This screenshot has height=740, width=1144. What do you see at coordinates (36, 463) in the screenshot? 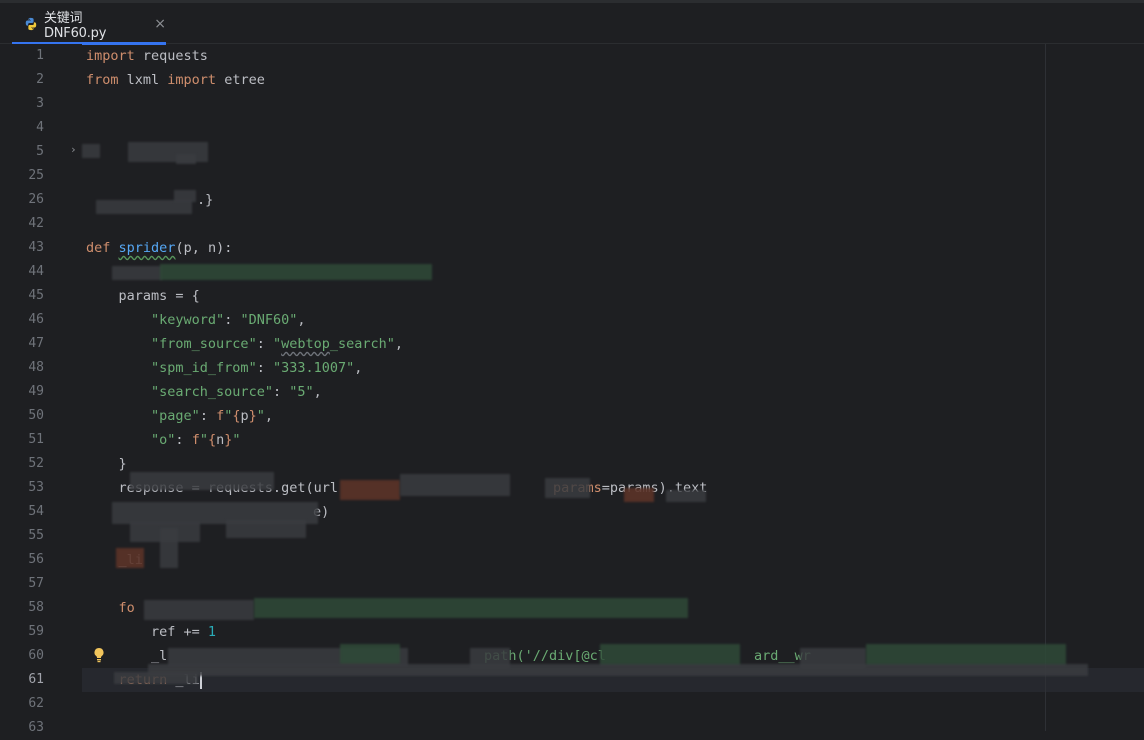
I see `line-number: 52` at bounding box center [36, 463].